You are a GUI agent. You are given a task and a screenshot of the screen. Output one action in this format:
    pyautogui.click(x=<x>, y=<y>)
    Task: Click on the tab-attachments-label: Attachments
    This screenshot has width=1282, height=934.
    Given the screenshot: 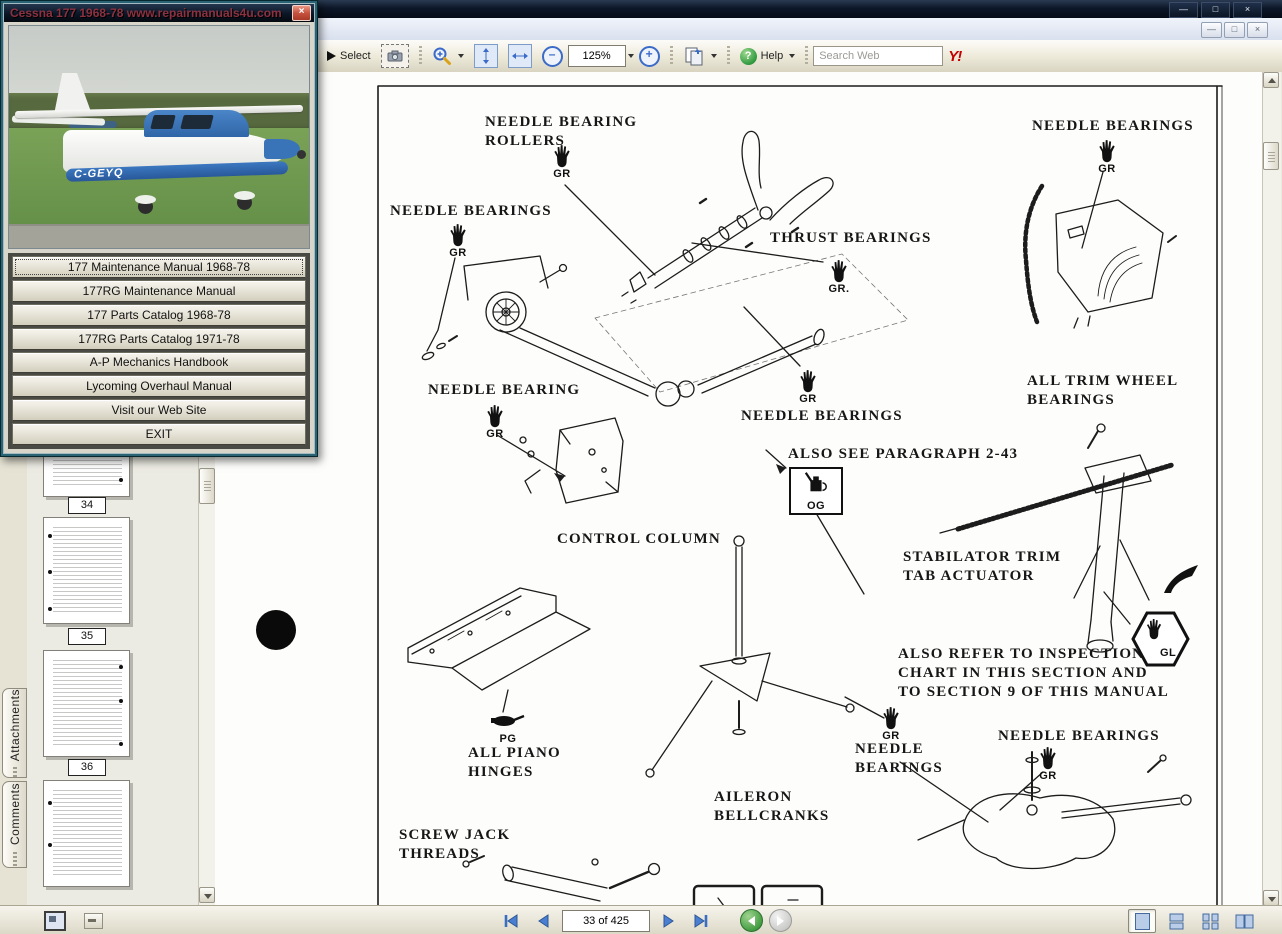 What is the action you would take?
    pyautogui.click(x=14, y=725)
    